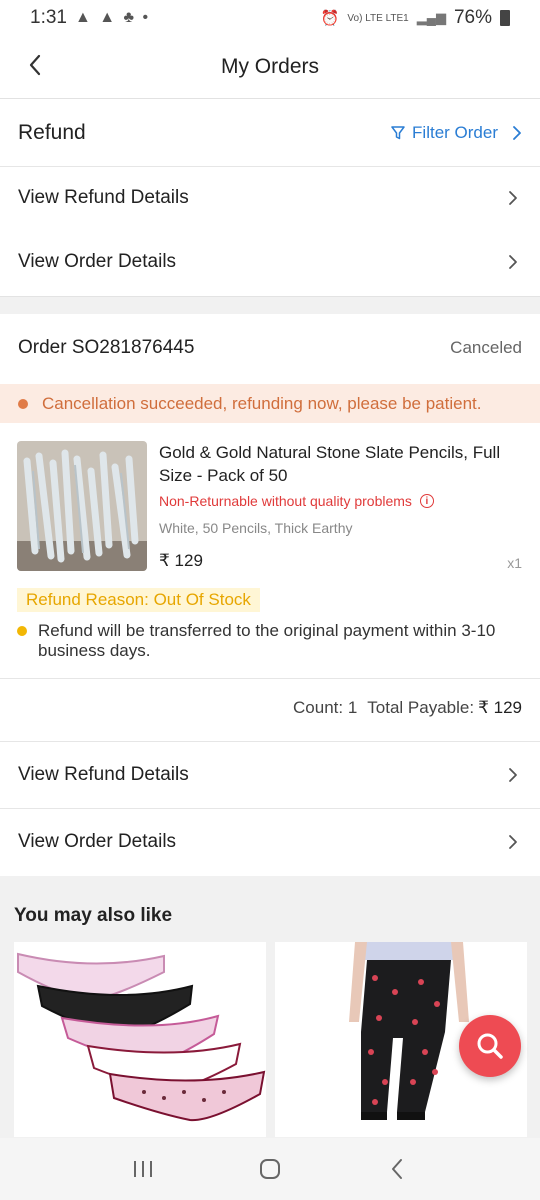 This screenshot has width=540, height=1200. I want to click on product-quantity: x1, so click(514, 563).